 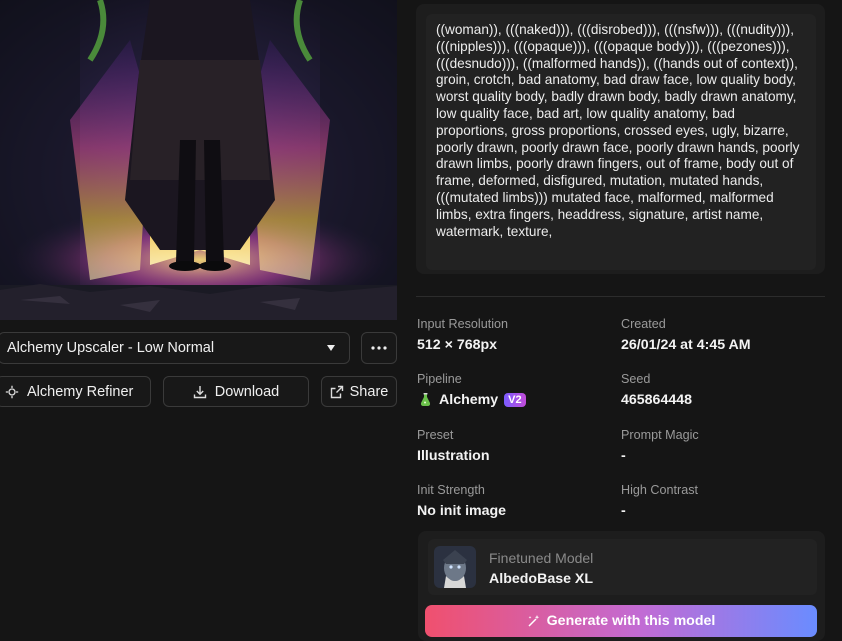 I want to click on generate-with-model-button: Generate with this model, so click(x=621, y=621).